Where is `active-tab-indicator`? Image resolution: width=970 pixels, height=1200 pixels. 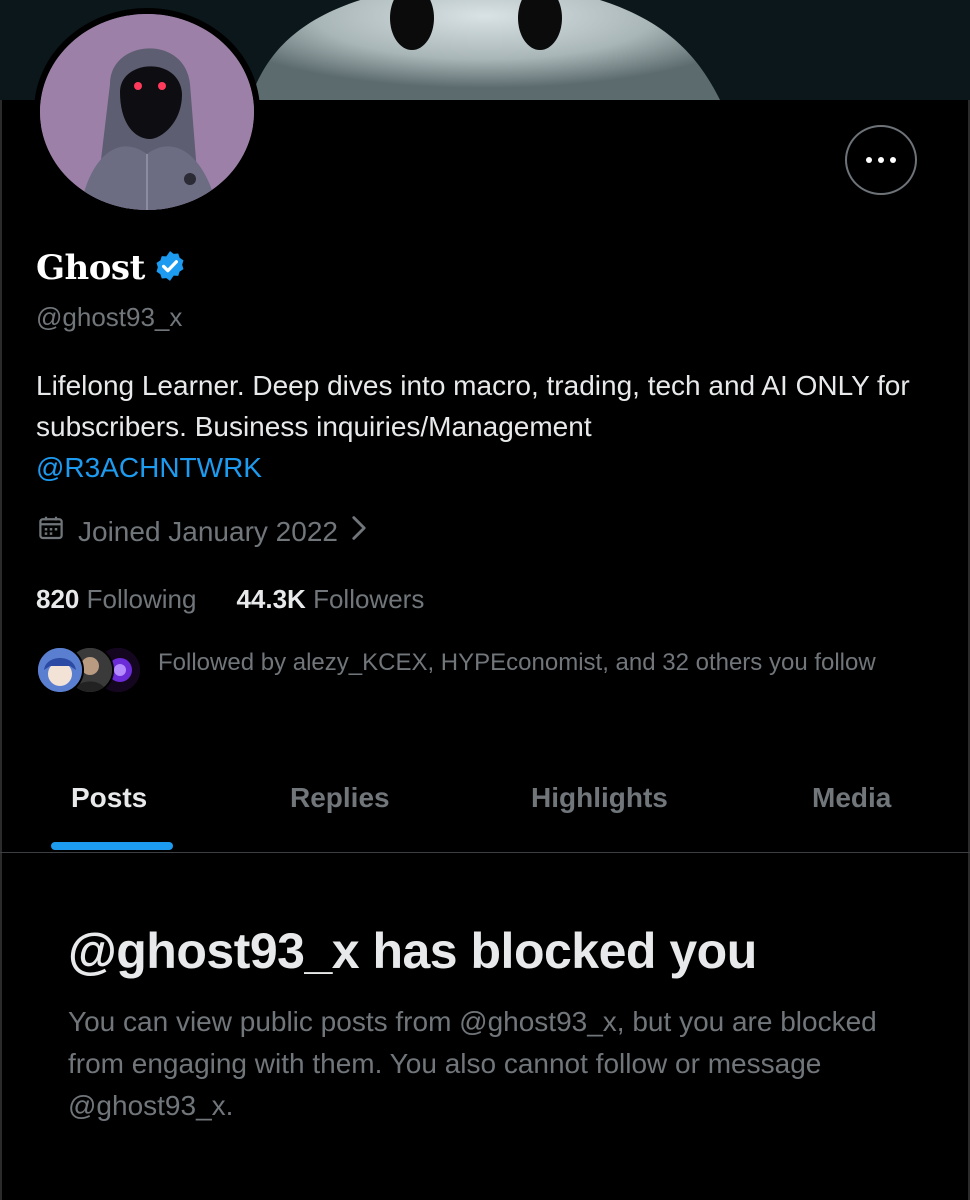 active-tab-indicator is located at coordinates (112, 846).